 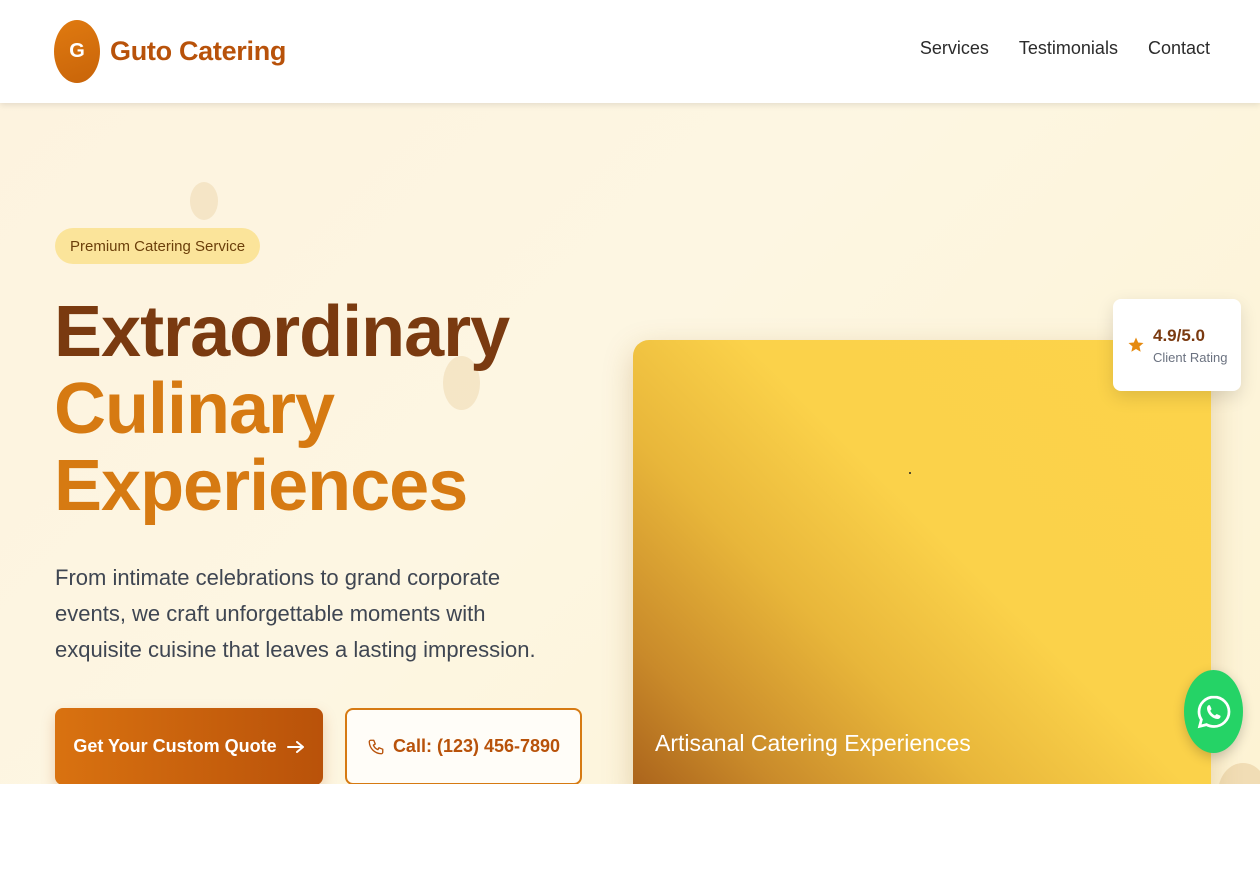 I want to click on logo: G Guto Catering, so click(x=170, y=51).